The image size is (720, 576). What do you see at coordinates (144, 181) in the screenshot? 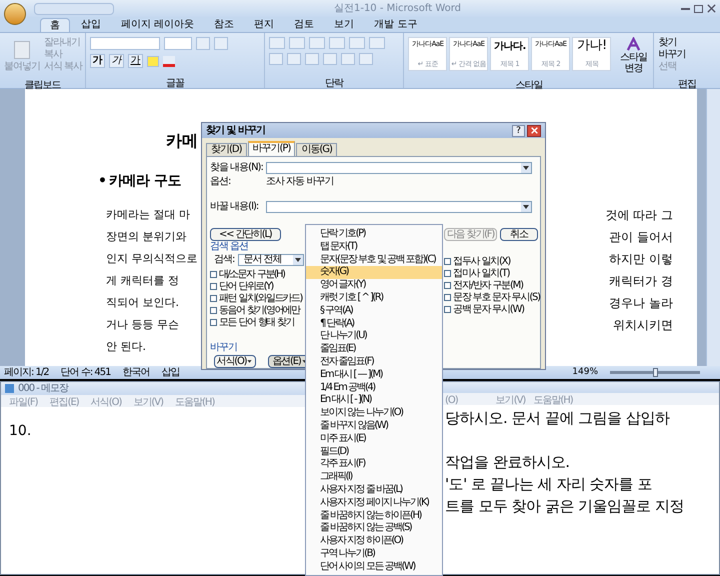
I see `document-heading: 카메라 구도` at bounding box center [144, 181].